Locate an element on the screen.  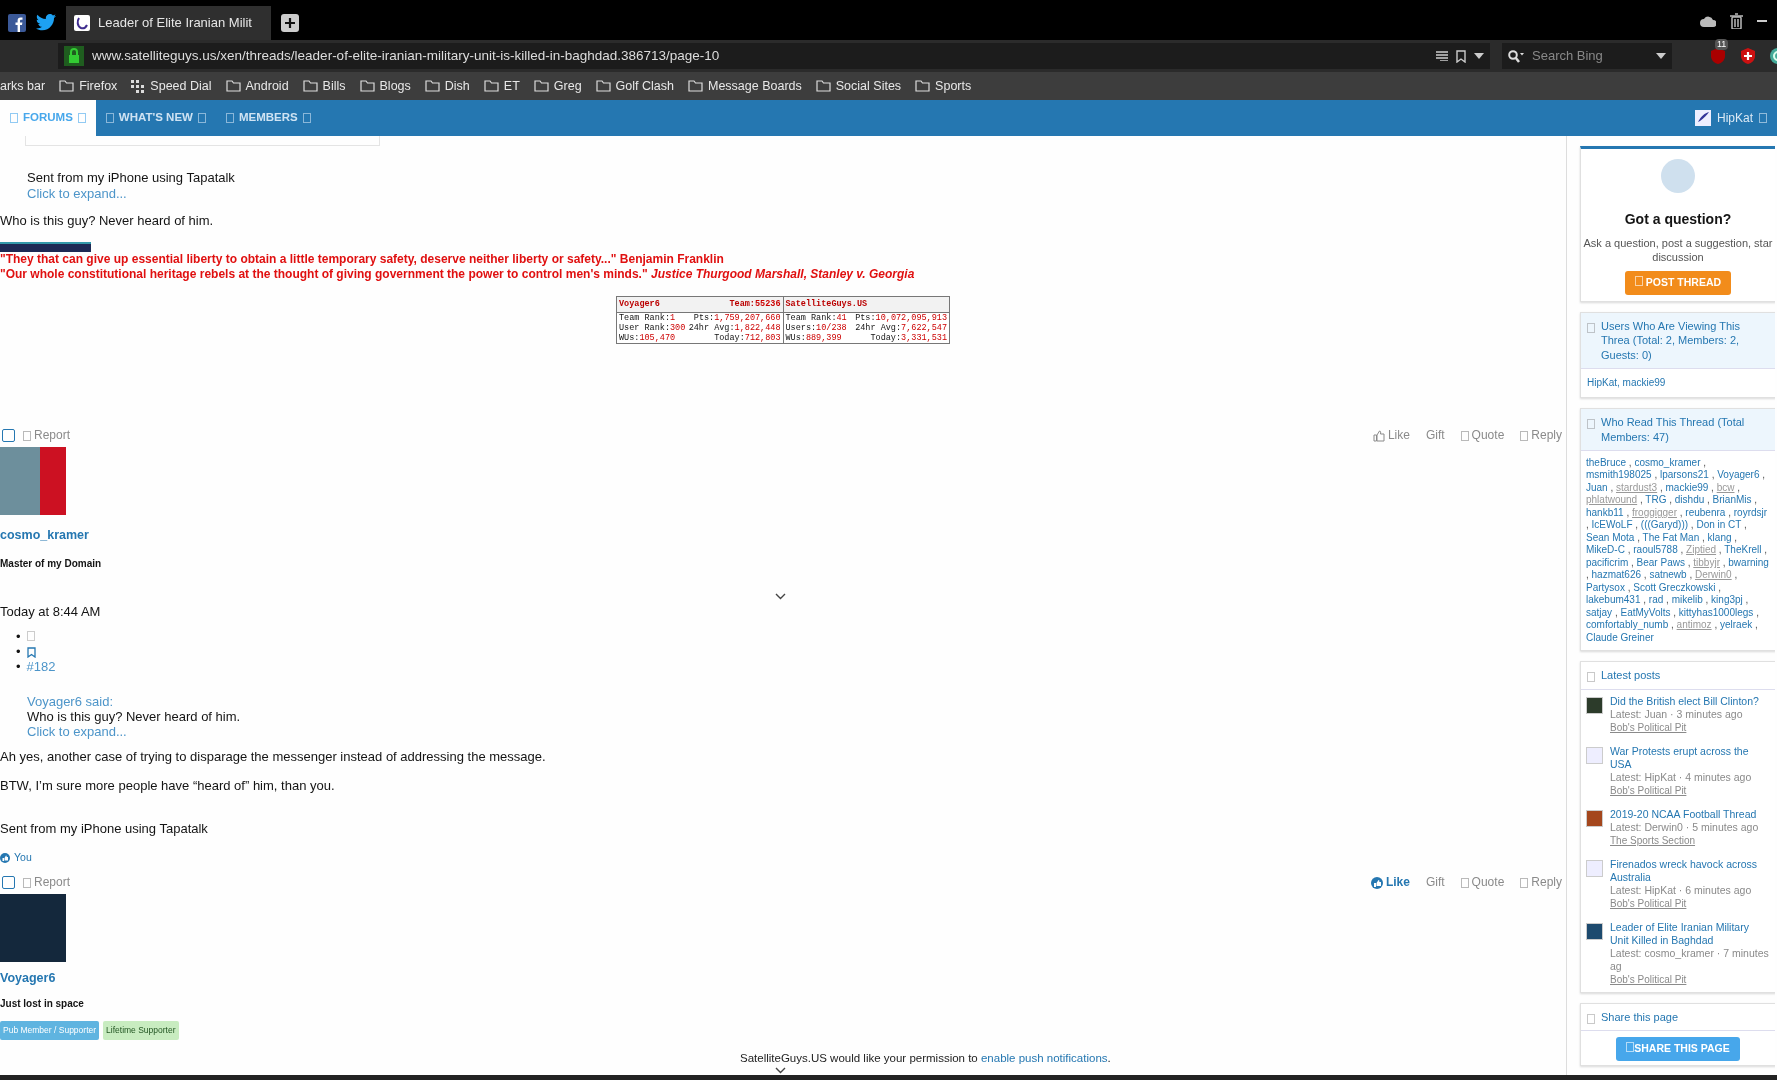
bookmark-item: Bills is located at coordinates (324, 86).